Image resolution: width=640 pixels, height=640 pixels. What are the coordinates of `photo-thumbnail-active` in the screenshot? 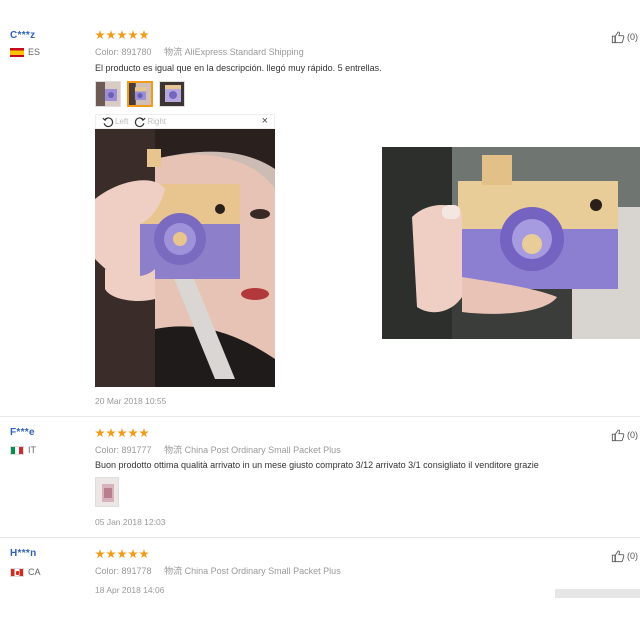 It's located at (140, 94).